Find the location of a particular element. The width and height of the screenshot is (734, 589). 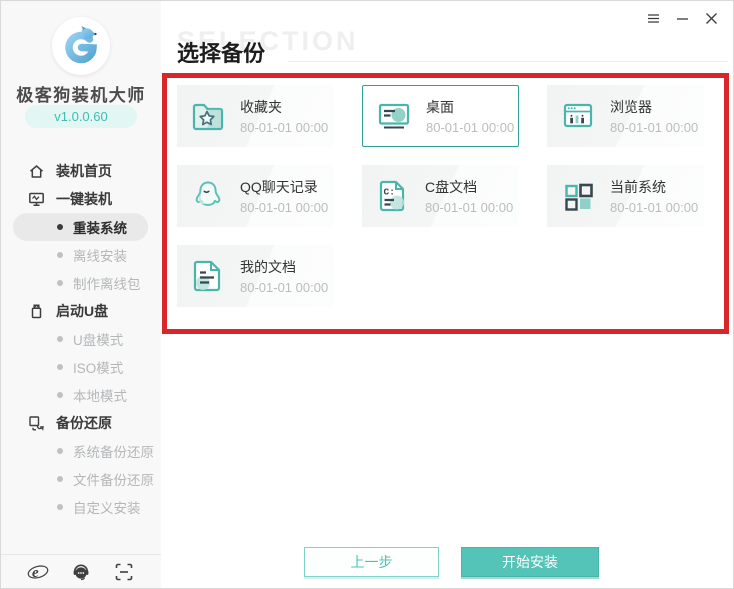

monitor-icon is located at coordinates (36, 199).